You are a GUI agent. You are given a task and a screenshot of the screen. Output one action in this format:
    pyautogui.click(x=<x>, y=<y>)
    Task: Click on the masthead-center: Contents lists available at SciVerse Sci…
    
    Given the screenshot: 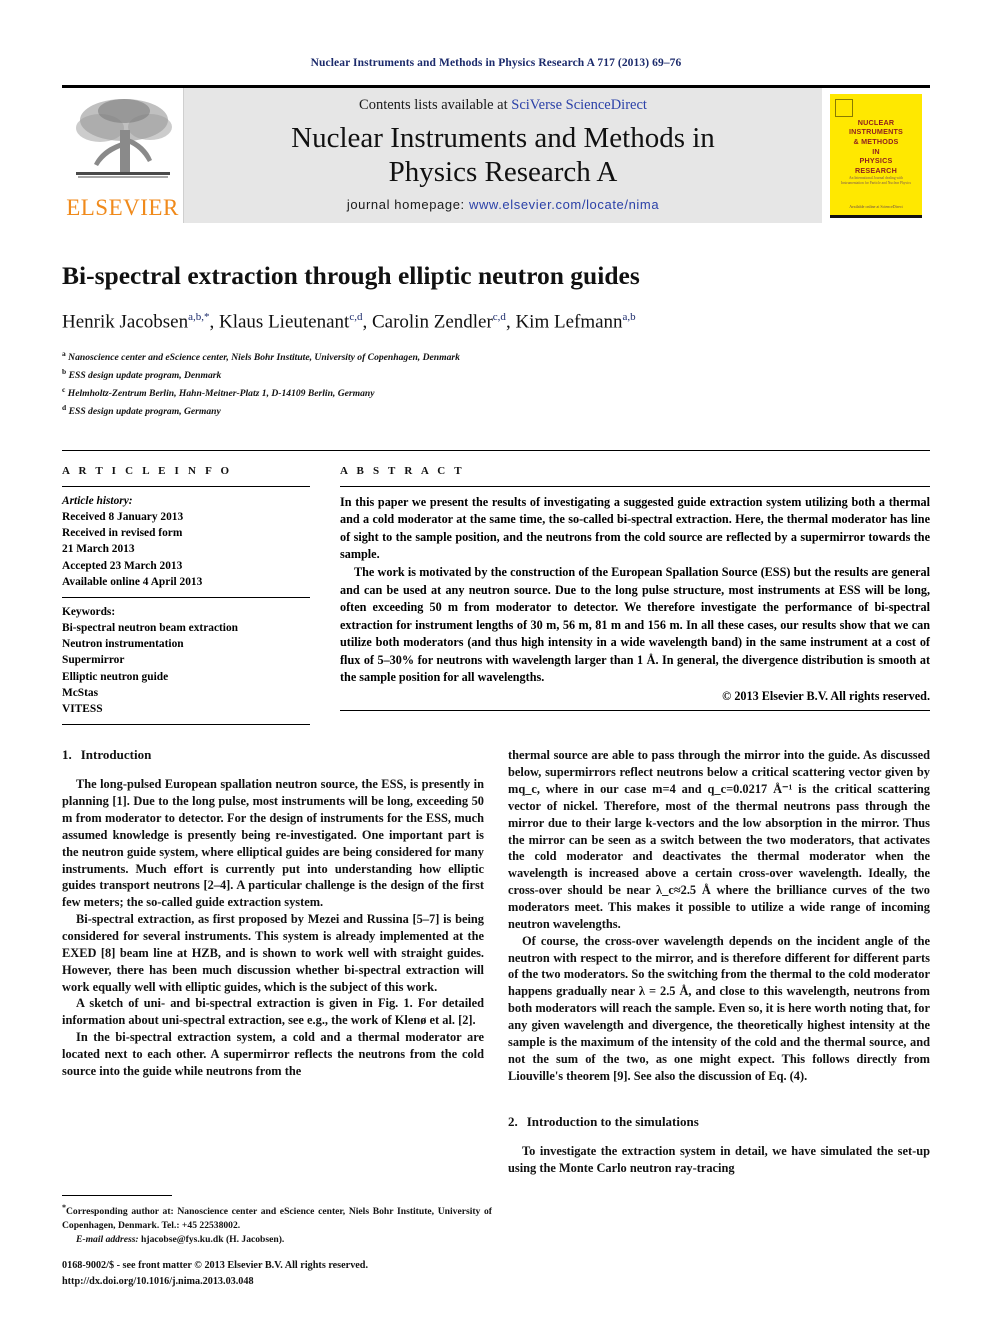 What is the action you would take?
    pyautogui.click(x=503, y=155)
    